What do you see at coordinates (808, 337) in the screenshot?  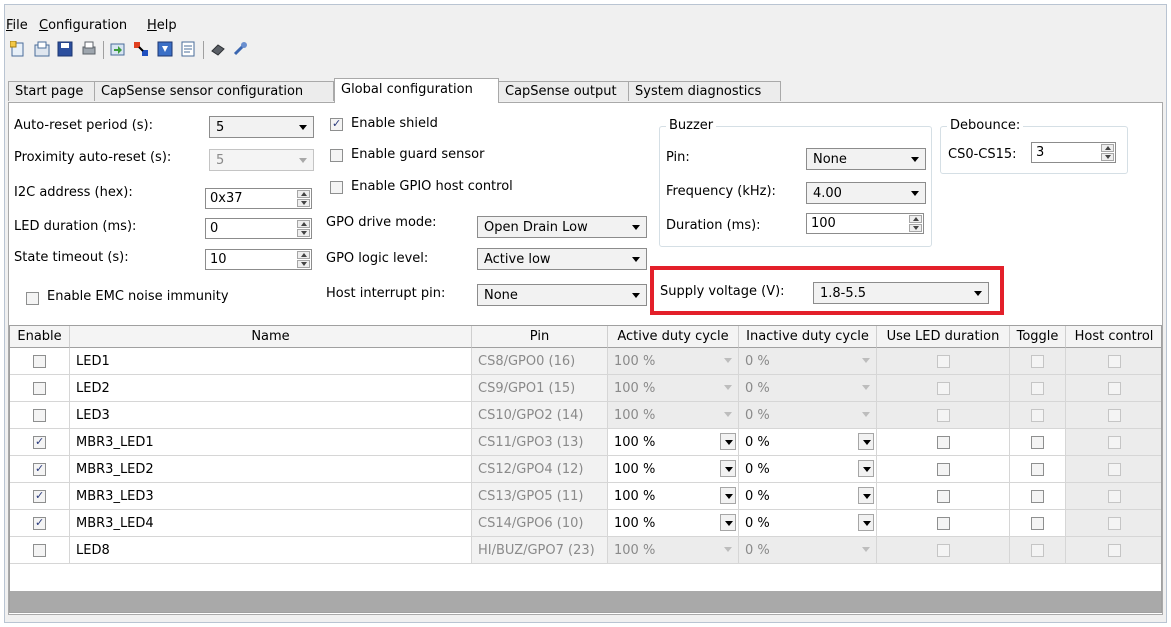 I see `column-header-inactive-duty: Inactive duty cycle` at bounding box center [808, 337].